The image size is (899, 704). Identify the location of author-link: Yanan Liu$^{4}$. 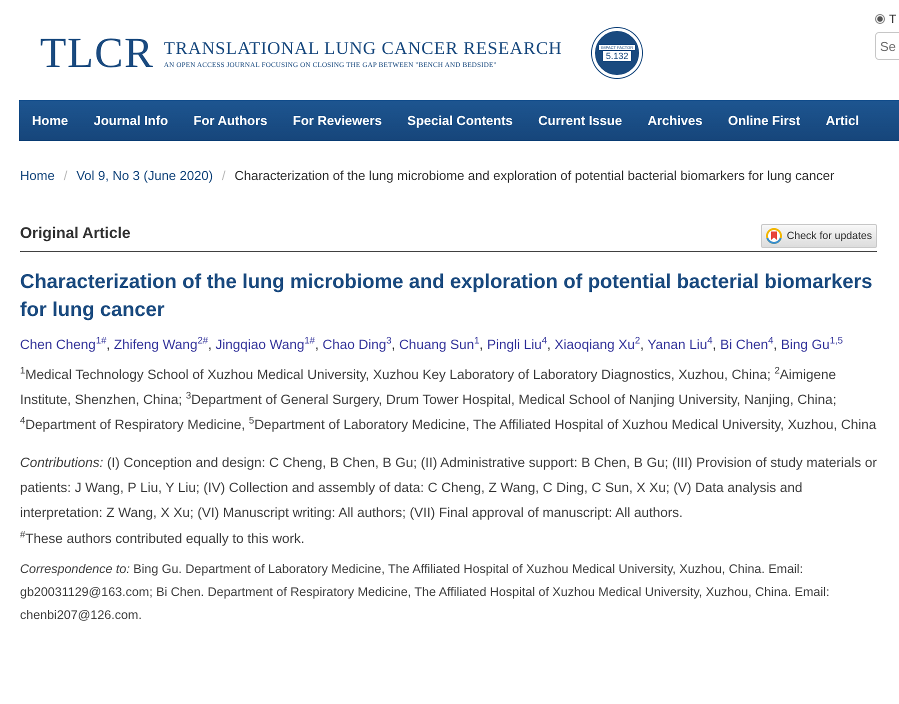
(680, 344).